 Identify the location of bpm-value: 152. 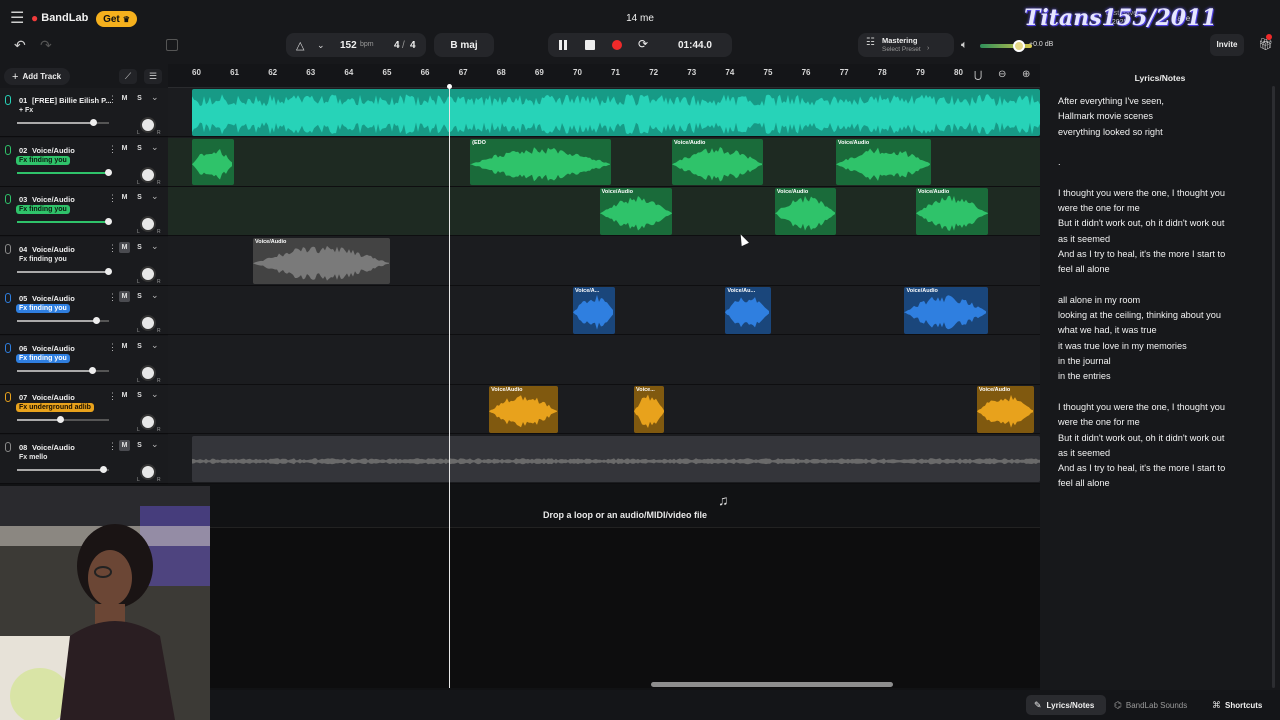
(348, 45).